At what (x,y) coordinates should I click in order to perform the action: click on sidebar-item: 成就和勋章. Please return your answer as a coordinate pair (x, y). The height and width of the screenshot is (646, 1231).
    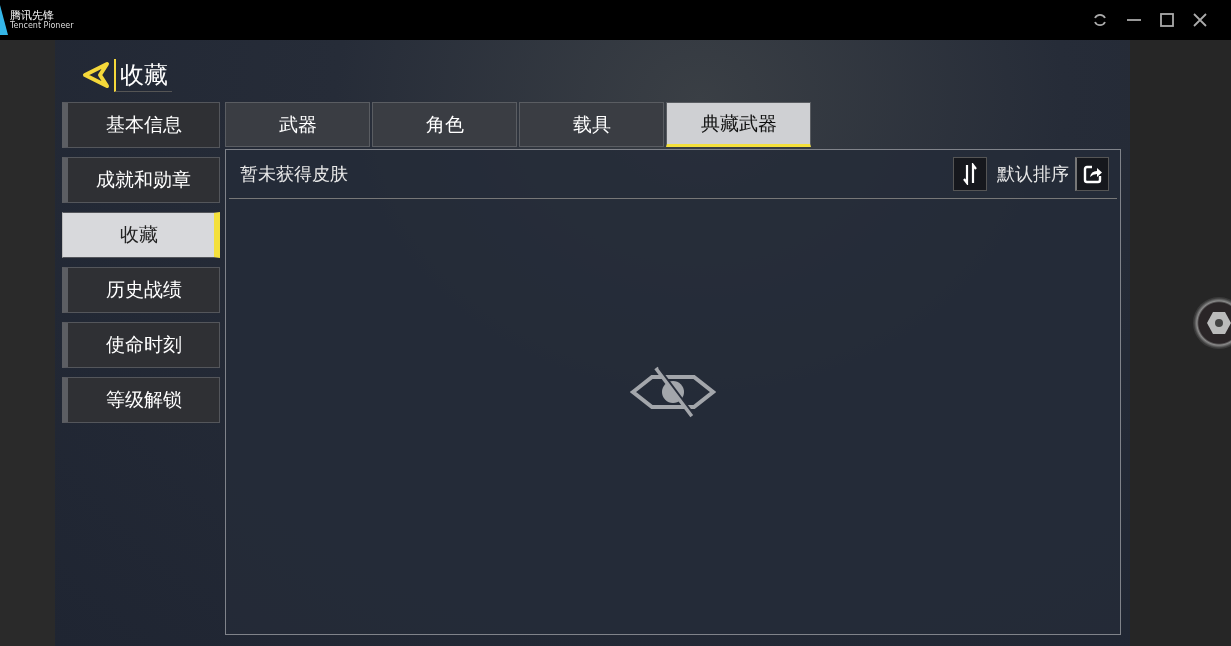
    Looking at the image, I should click on (141, 180).